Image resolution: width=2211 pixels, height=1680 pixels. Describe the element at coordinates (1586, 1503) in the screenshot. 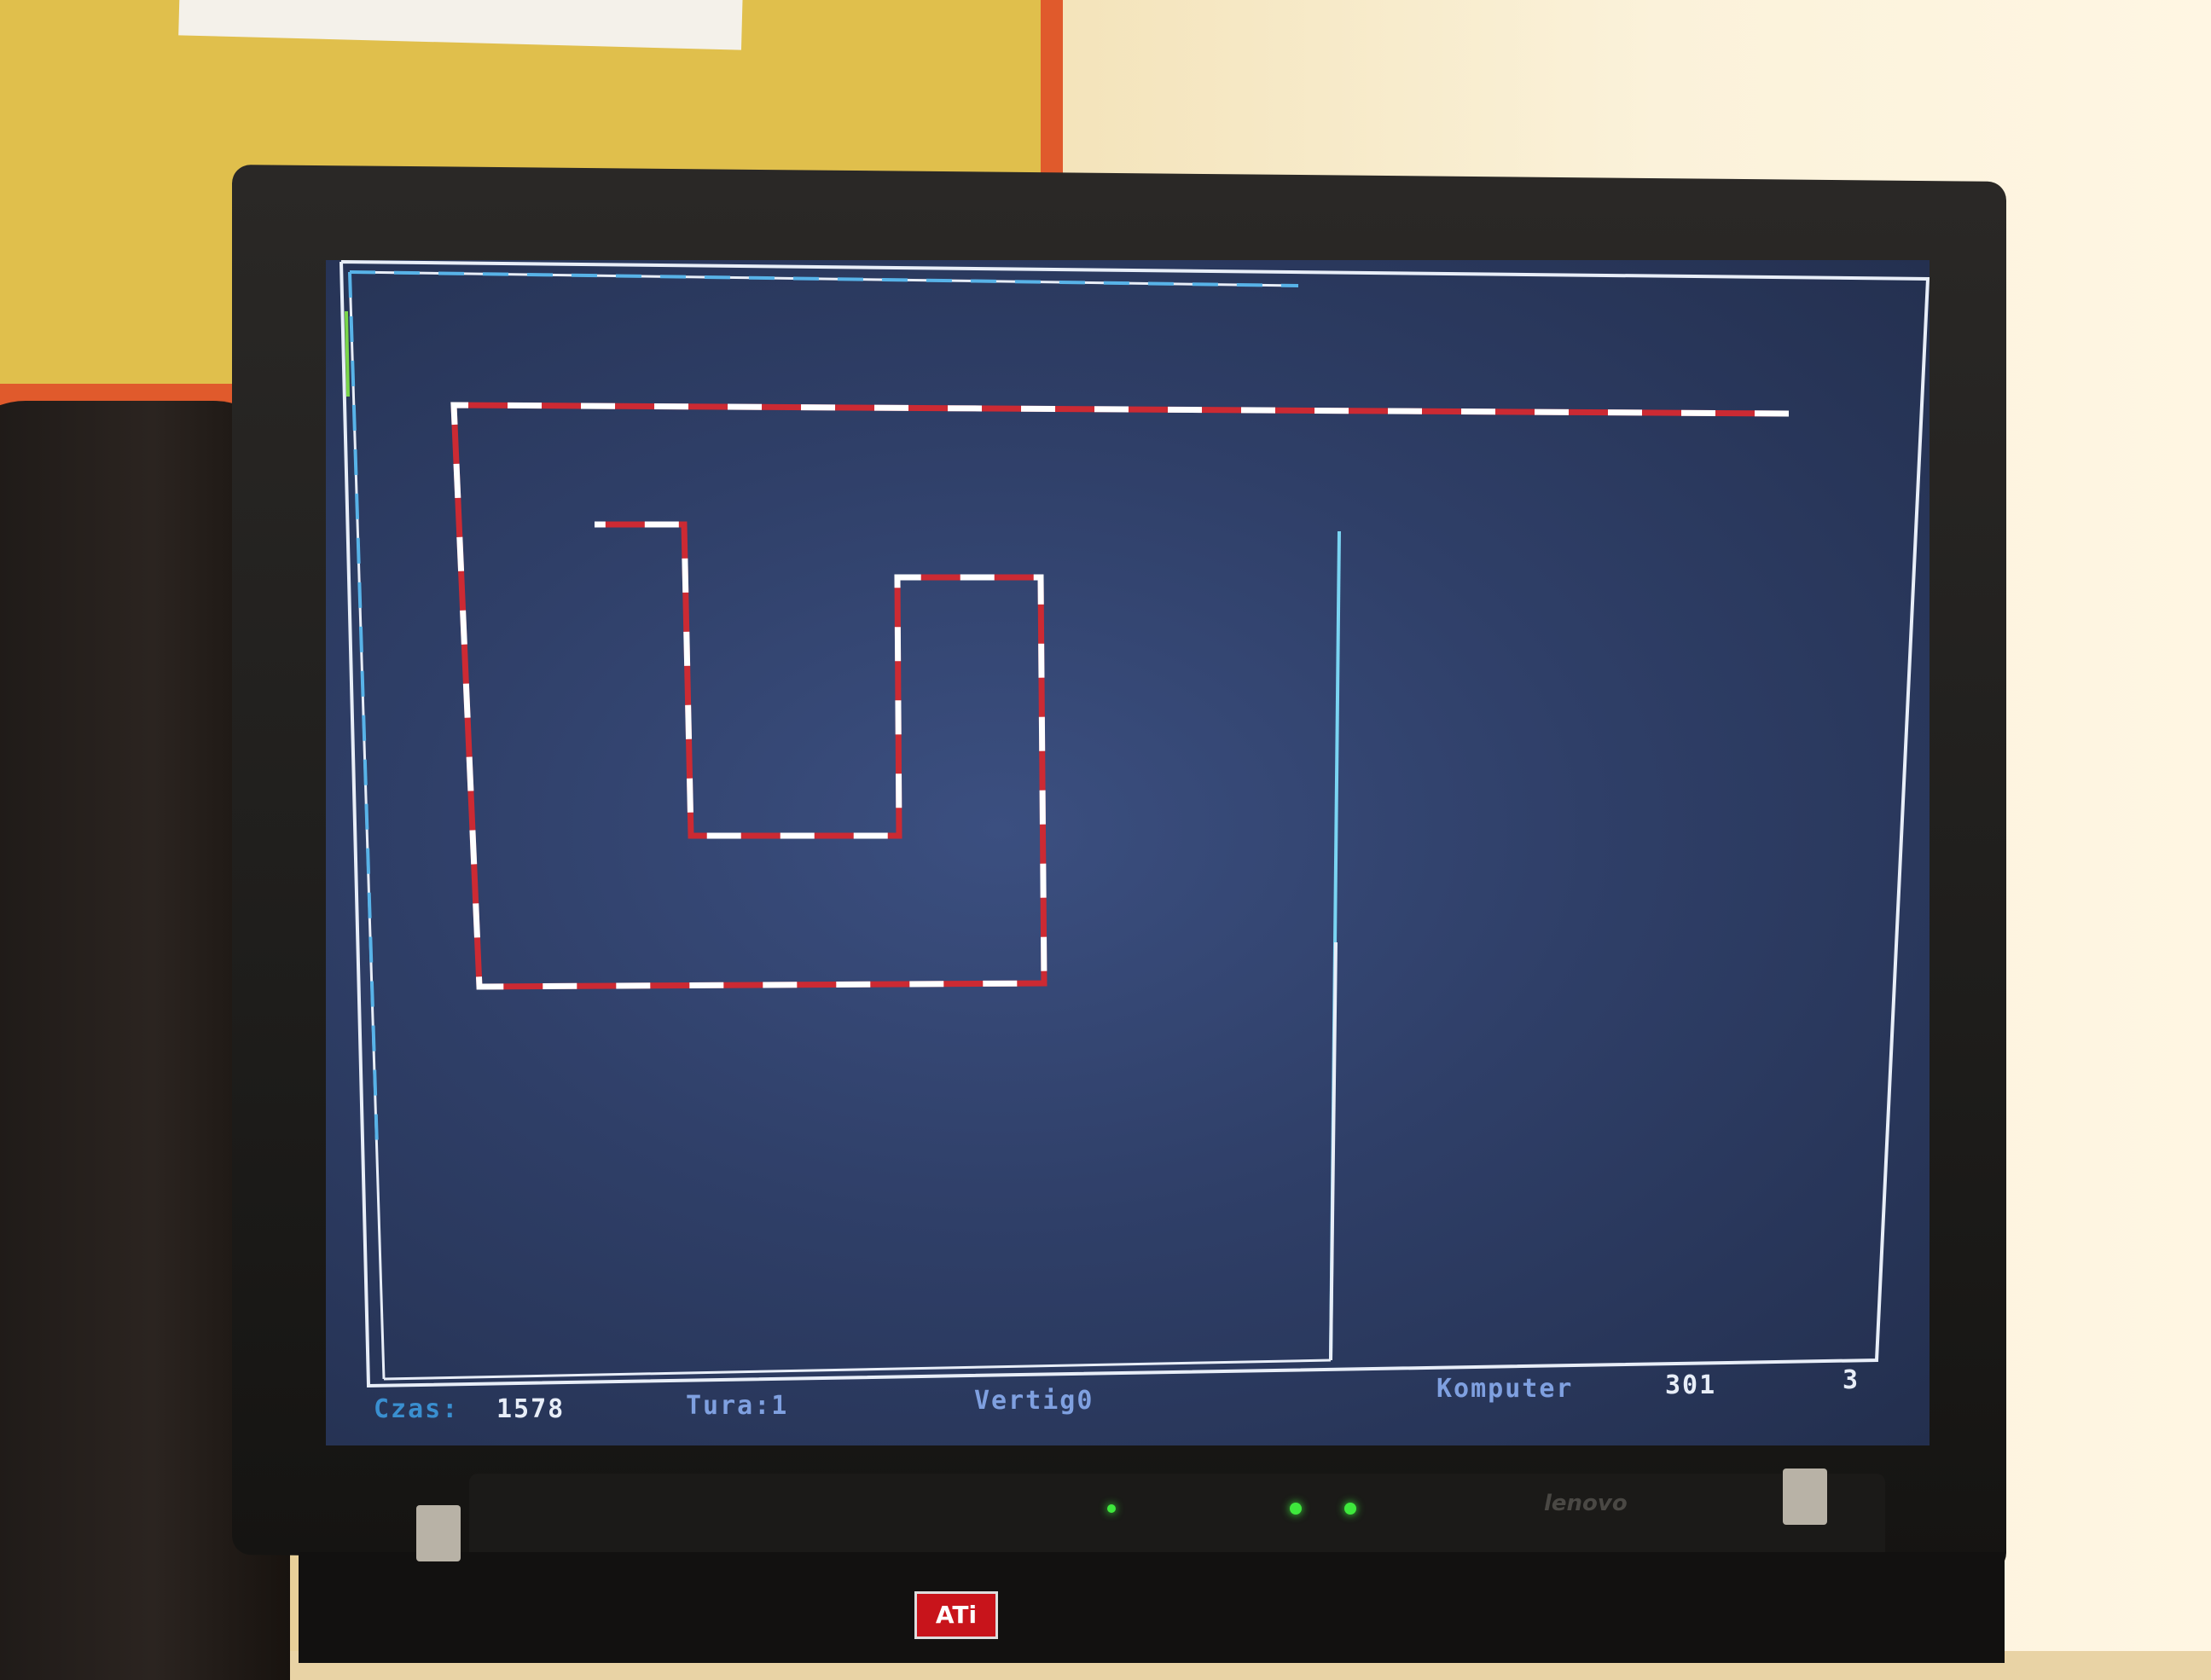

I see `lenovo-logo: lenovo` at that location.